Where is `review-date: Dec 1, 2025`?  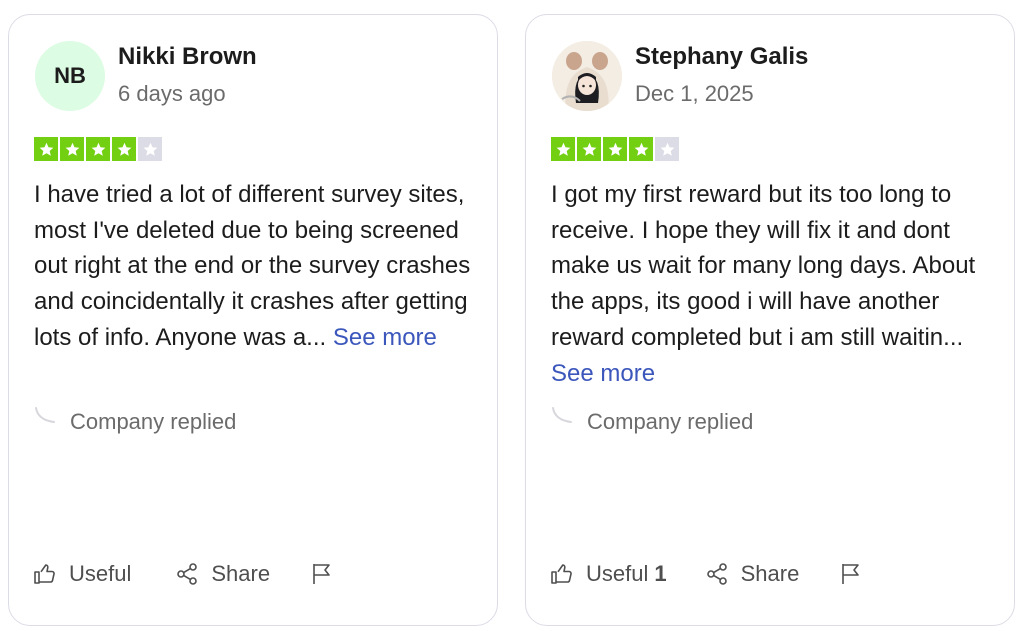
review-date: Dec 1, 2025 is located at coordinates (694, 93).